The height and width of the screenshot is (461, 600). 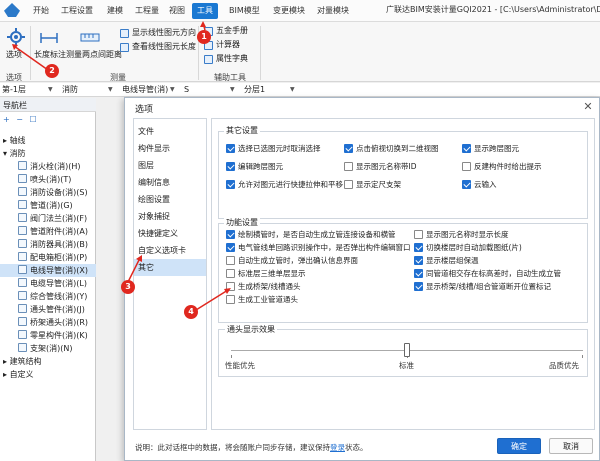 What do you see at coordinates (128, 287) in the screenshot?
I see `callout-badge-3: 3` at bounding box center [128, 287].